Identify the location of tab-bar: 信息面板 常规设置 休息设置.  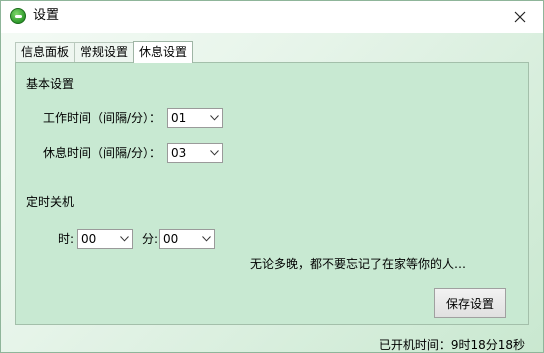
(104, 52).